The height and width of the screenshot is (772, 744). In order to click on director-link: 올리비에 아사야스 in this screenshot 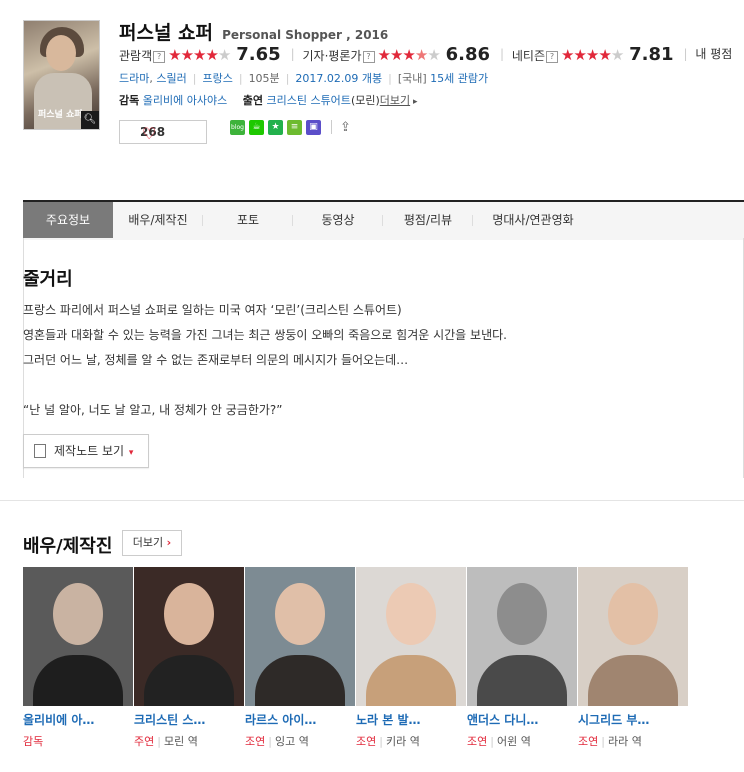, I will do `click(185, 100)`.